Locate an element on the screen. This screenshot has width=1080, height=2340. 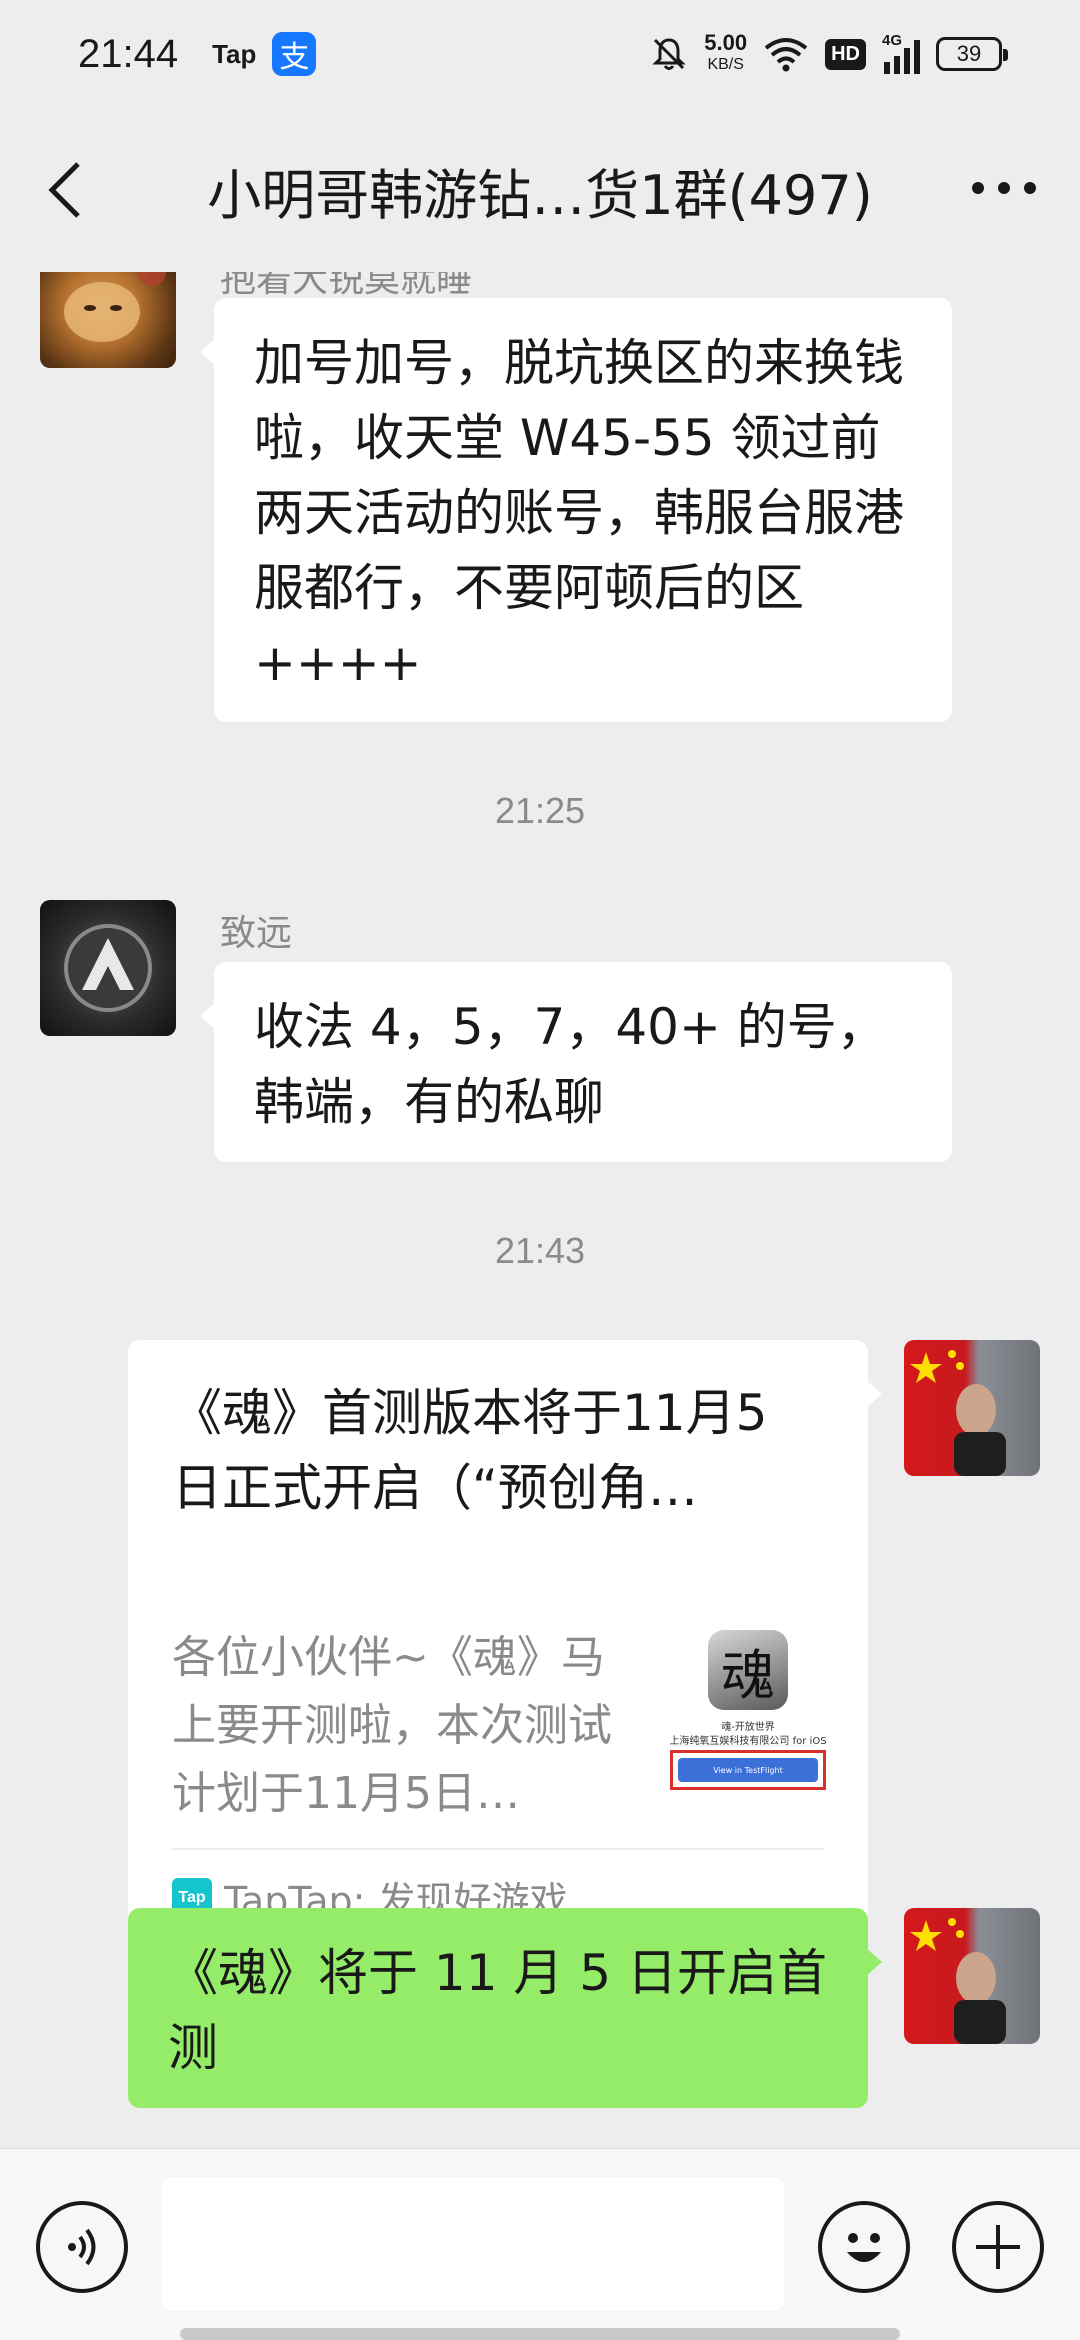
network-speed: 5.00 KB/S is located at coordinates (725, 54).